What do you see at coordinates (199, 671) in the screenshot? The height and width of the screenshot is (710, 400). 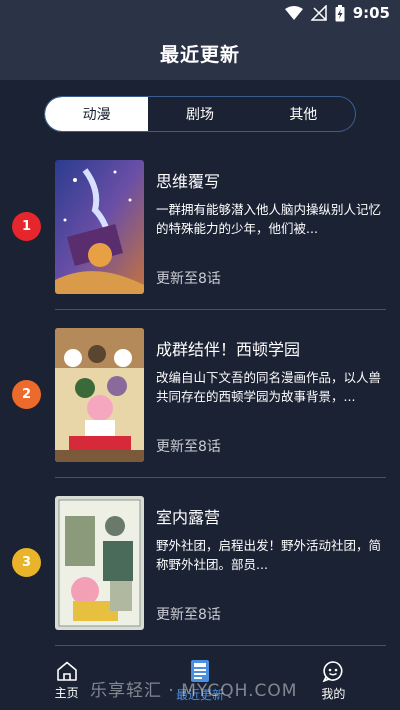 I see `new-icon` at bounding box center [199, 671].